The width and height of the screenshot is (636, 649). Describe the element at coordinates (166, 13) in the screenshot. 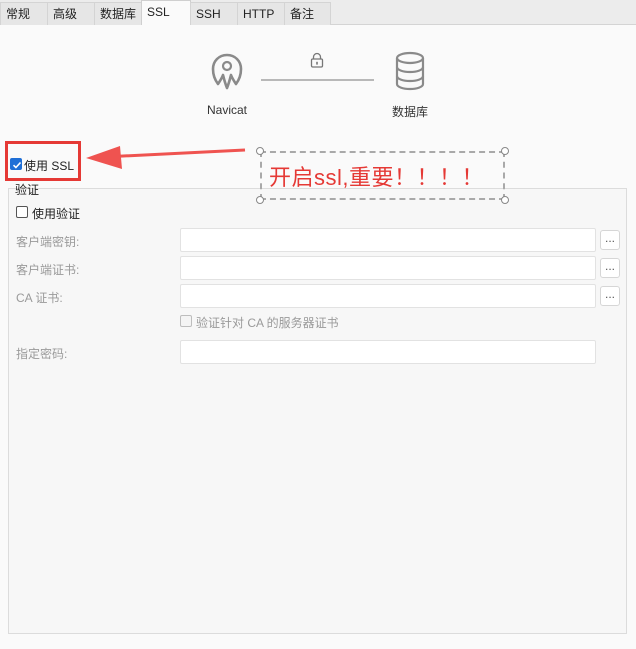

I see `tab-ssl: SSL` at that location.